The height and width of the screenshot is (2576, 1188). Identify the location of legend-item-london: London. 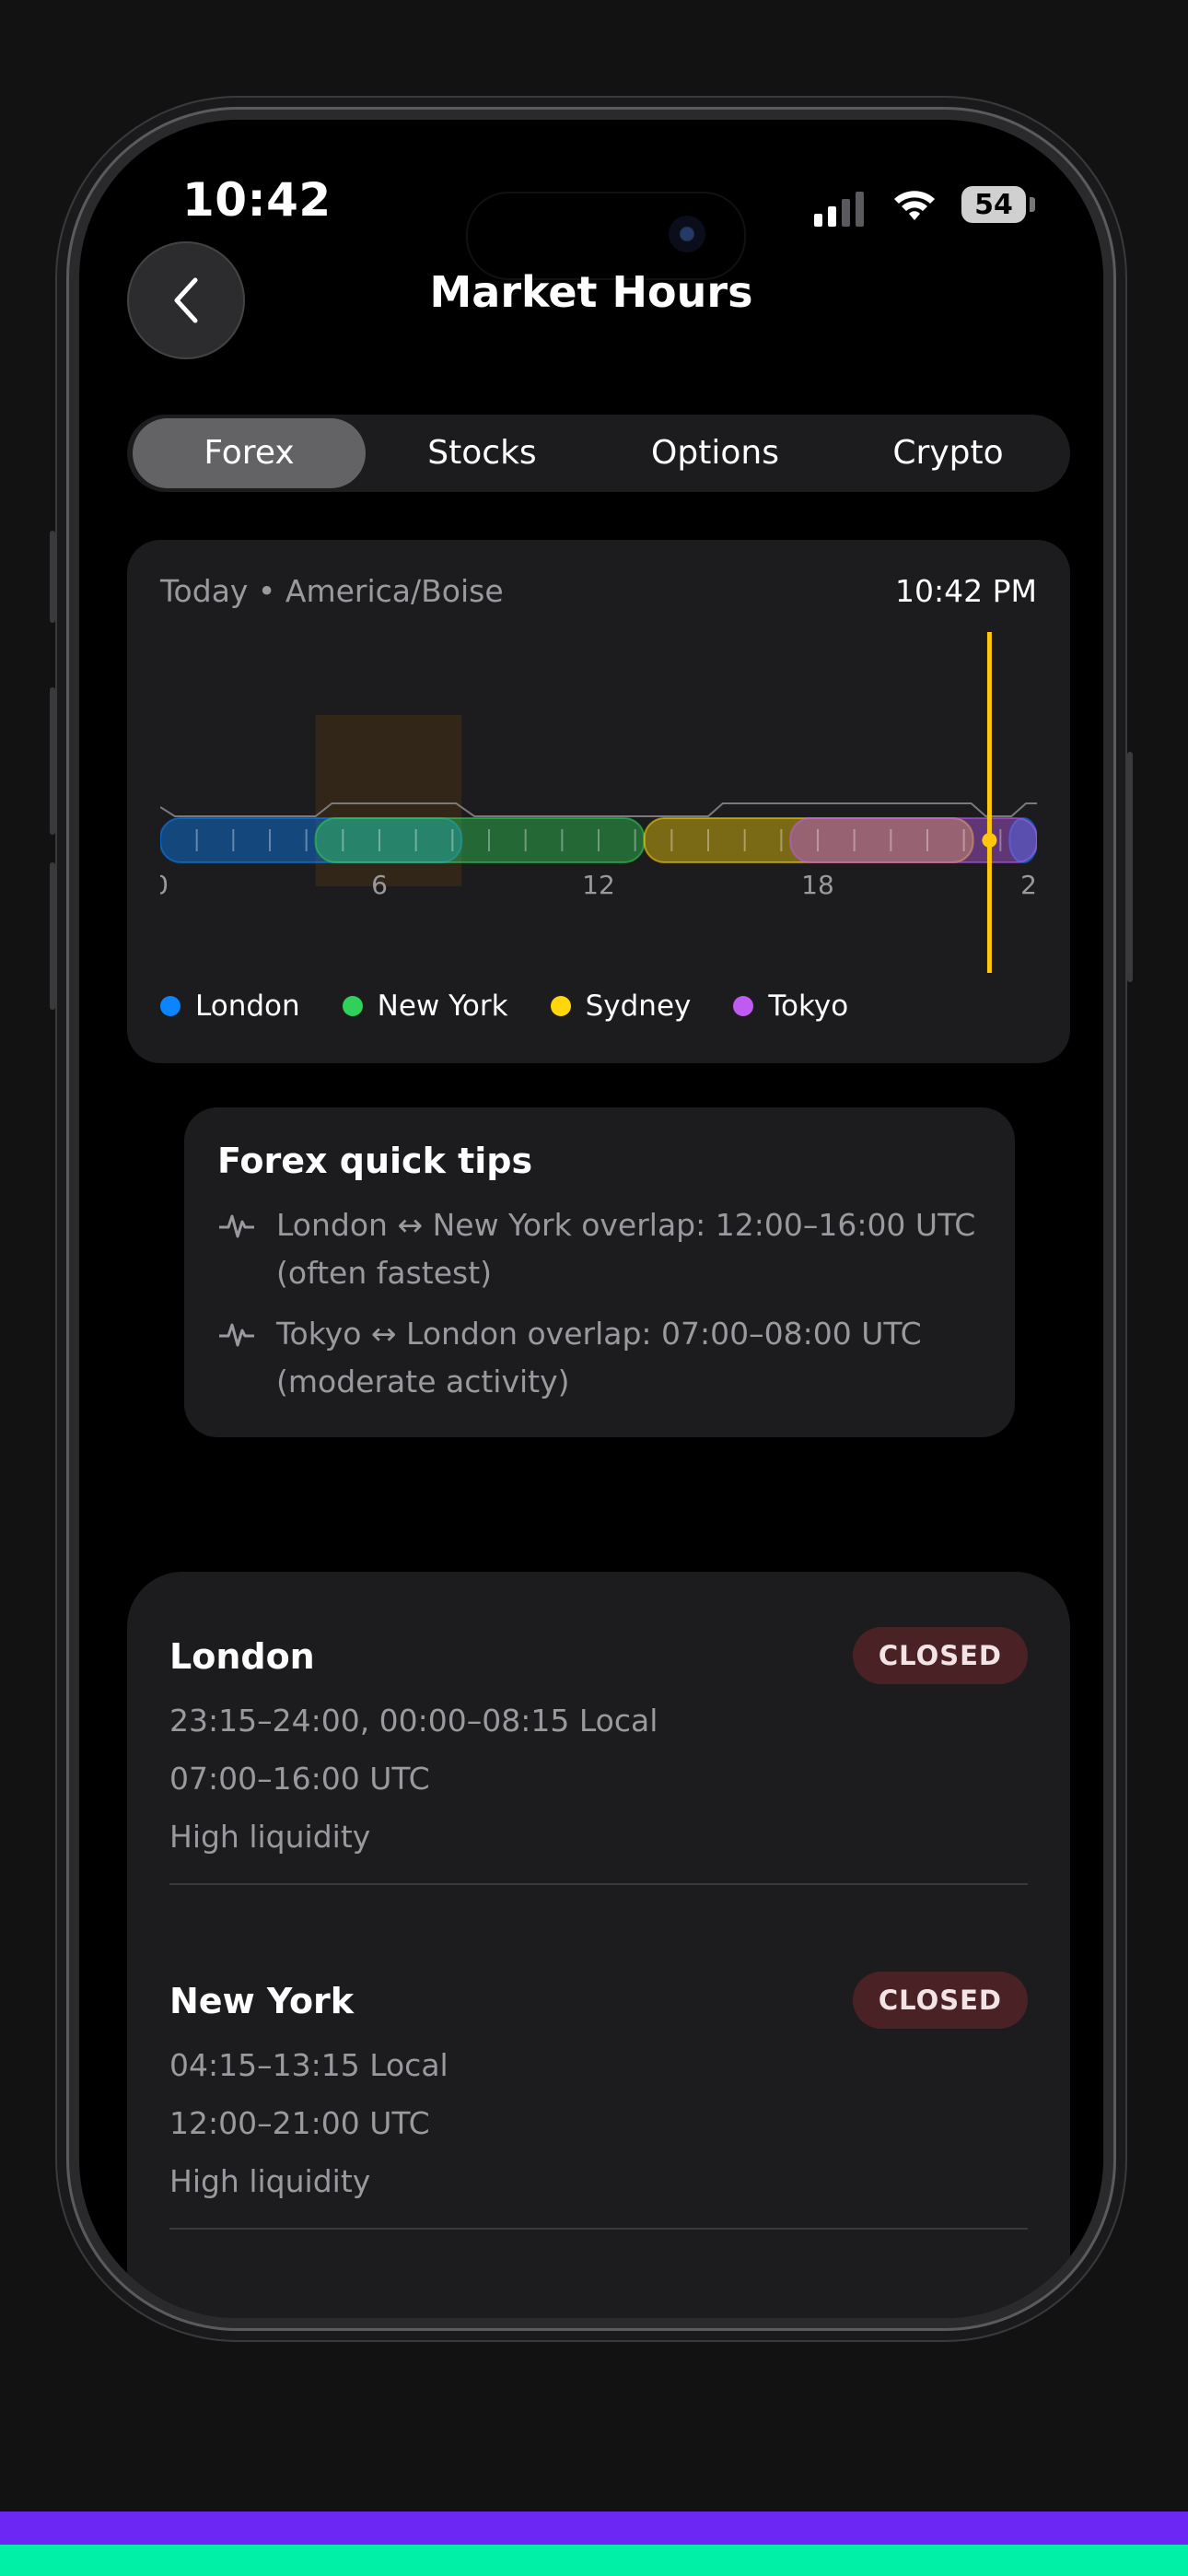
(230, 1006).